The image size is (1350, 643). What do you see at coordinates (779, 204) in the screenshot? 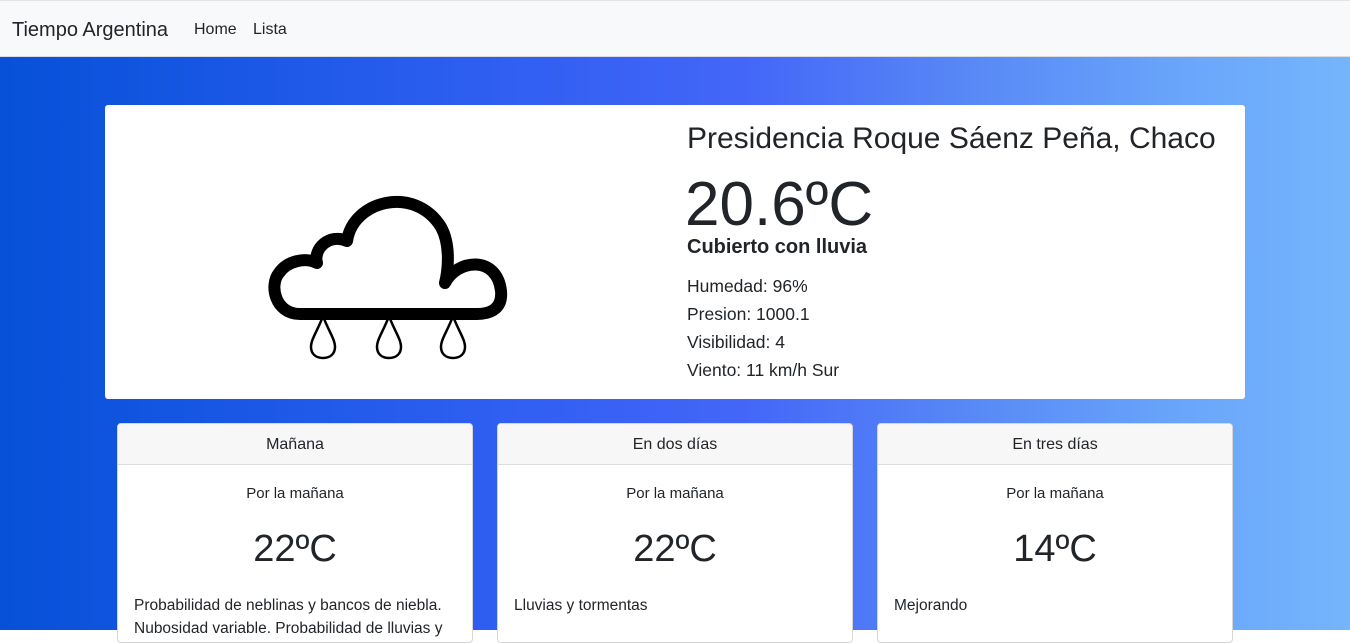
I see `current-temperature: 20.6ºC` at bounding box center [779, 204].